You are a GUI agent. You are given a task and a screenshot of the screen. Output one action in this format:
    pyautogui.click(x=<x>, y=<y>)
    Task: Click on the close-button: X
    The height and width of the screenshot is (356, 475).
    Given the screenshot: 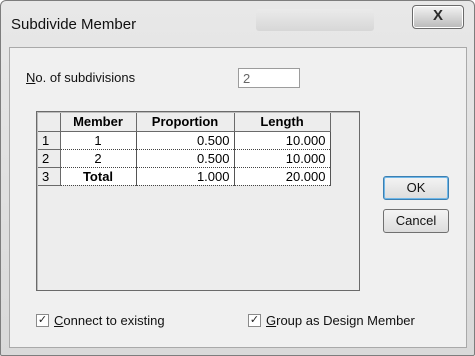 What is the action you would take?
    pyautogui.click(x=438, y=17)
    